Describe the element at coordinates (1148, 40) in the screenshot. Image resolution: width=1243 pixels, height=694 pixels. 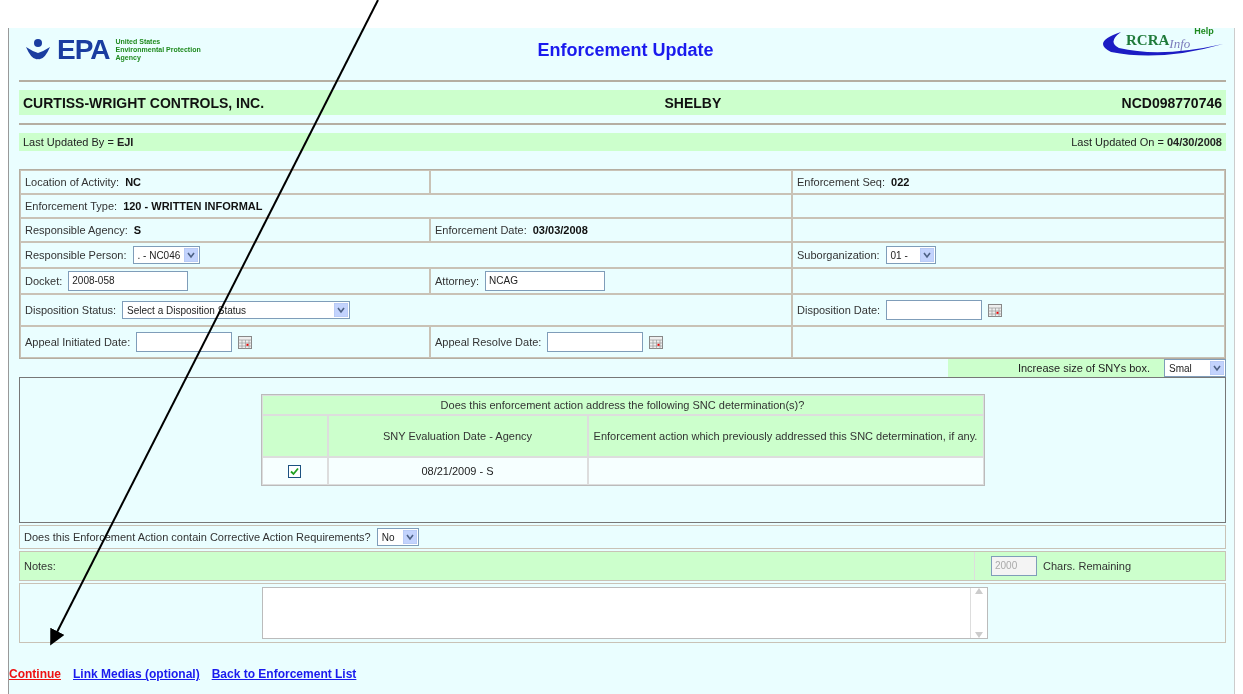
I see `logo-text: RCRA` at that location.